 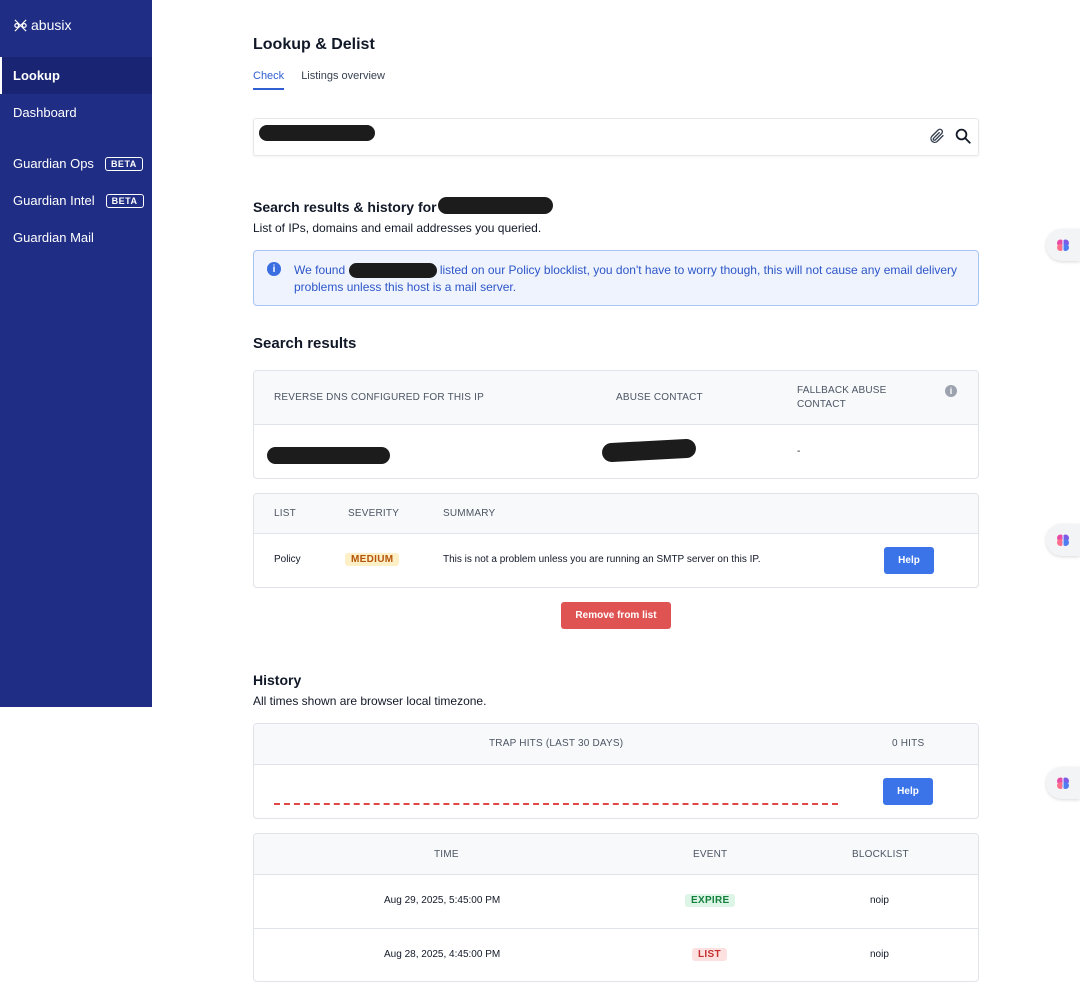 What do you see at coordinates (328, 455) in the screenshot?
I see `redacted-reverse-dns` at bounding box center [328, 455].